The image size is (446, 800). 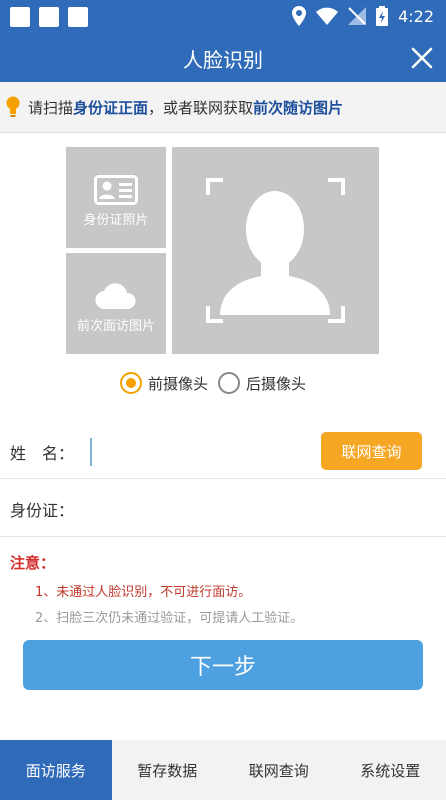 I want to click on wifi-icon, so click(x=327, y=16).